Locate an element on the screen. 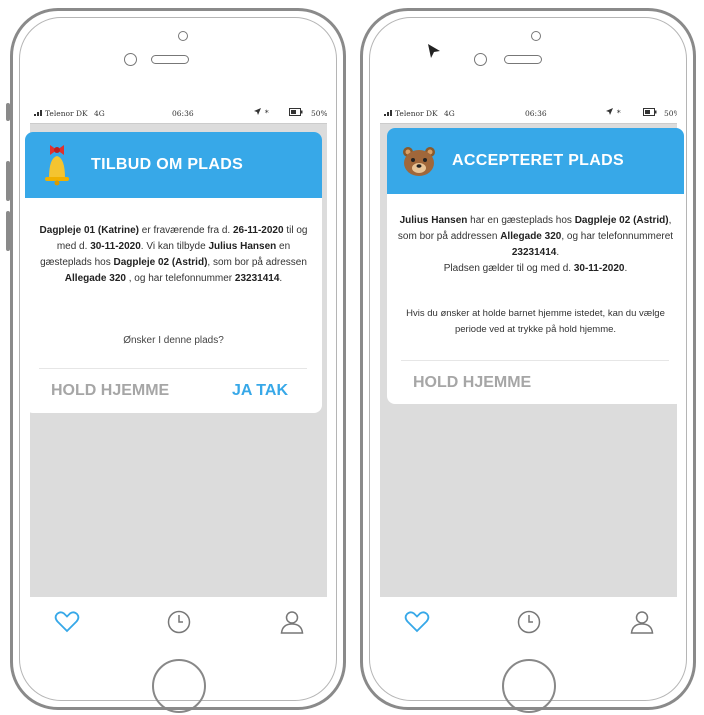  current-daycare: Dagpleje 01 (Katrine) is located at coordinates (89, 230).